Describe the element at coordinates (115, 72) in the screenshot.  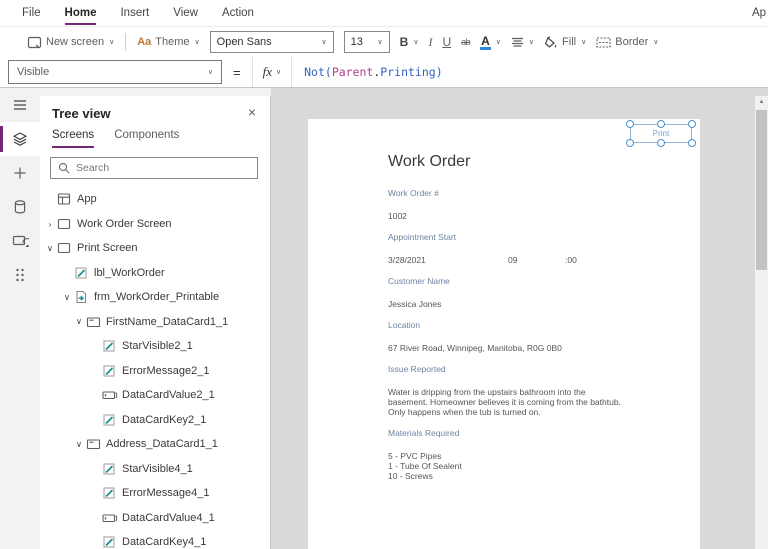
I see `property-select: Visible ∨` at that location.